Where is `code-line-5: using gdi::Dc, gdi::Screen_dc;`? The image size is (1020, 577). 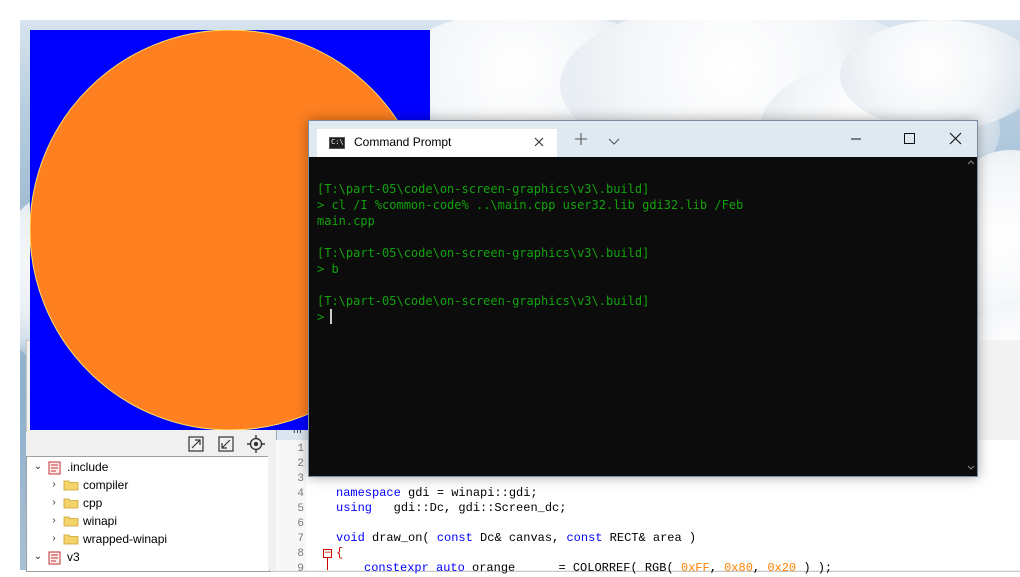 code-line-5: using gdi::Dc, gdi::Screen_dc; is located at coordinates (451, 508).